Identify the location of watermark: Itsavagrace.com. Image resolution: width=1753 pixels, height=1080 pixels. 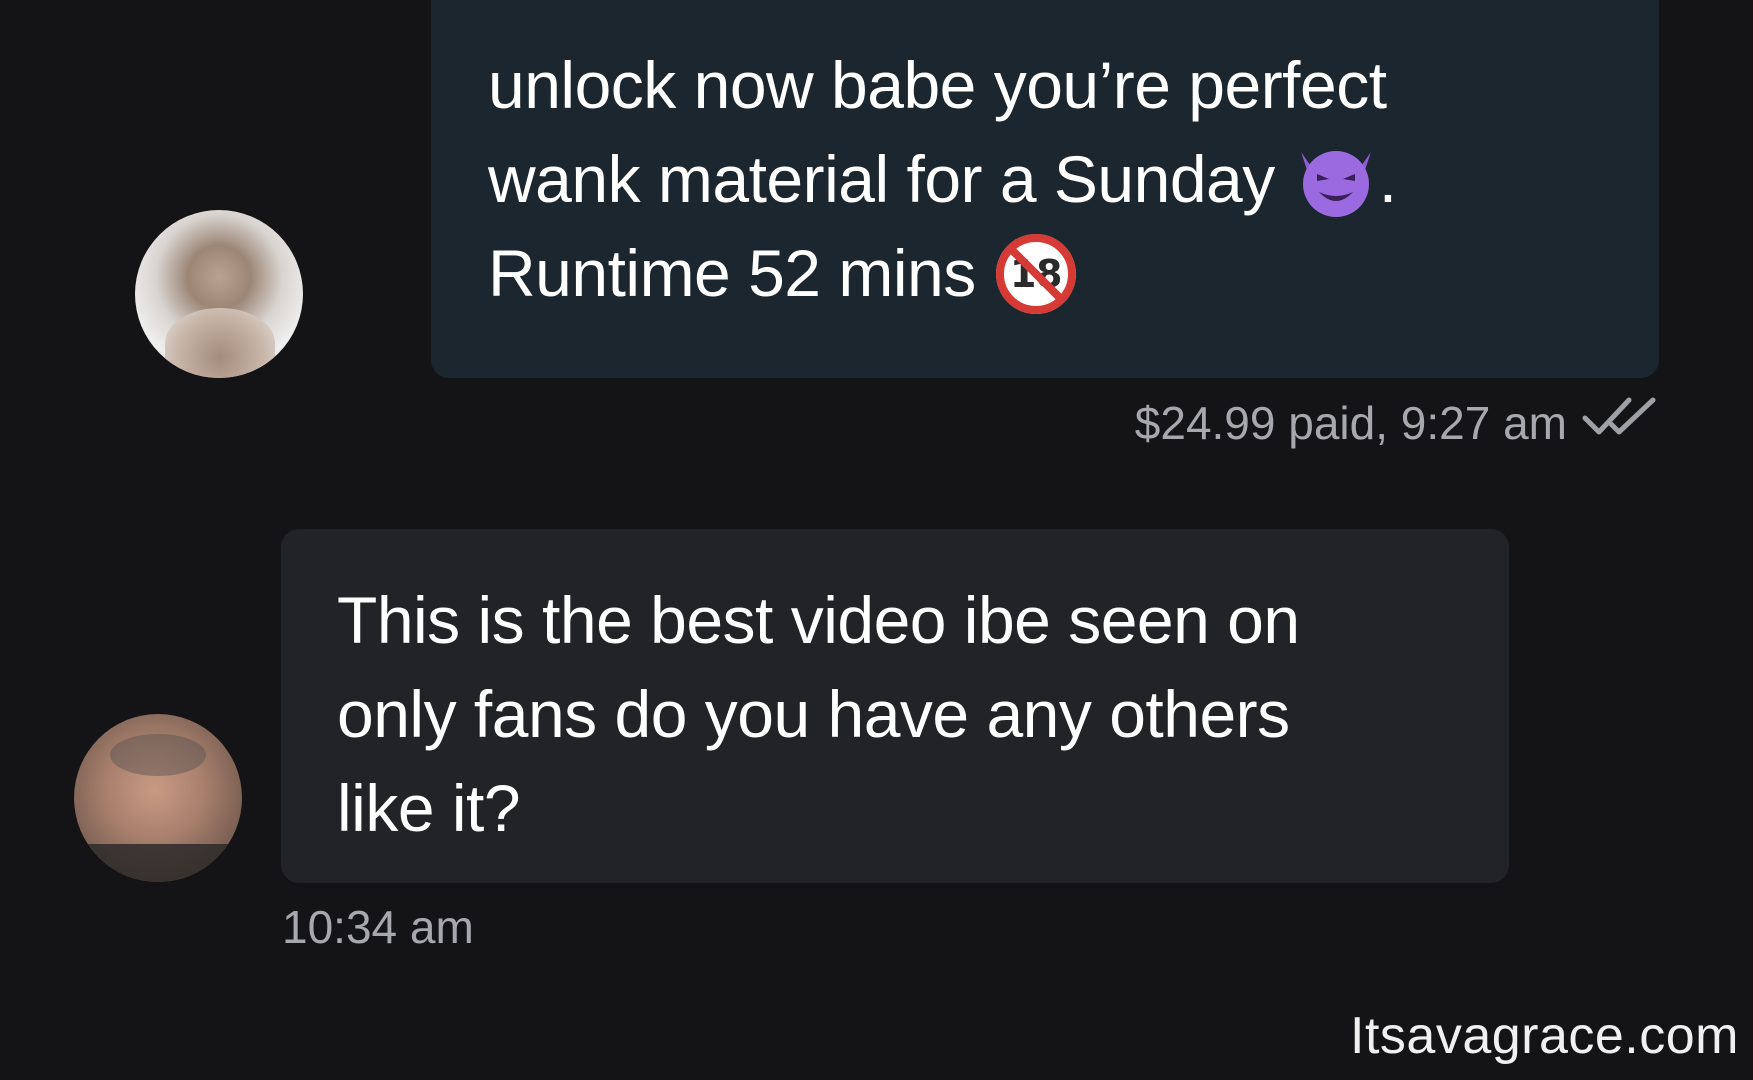
(1544, 1036).